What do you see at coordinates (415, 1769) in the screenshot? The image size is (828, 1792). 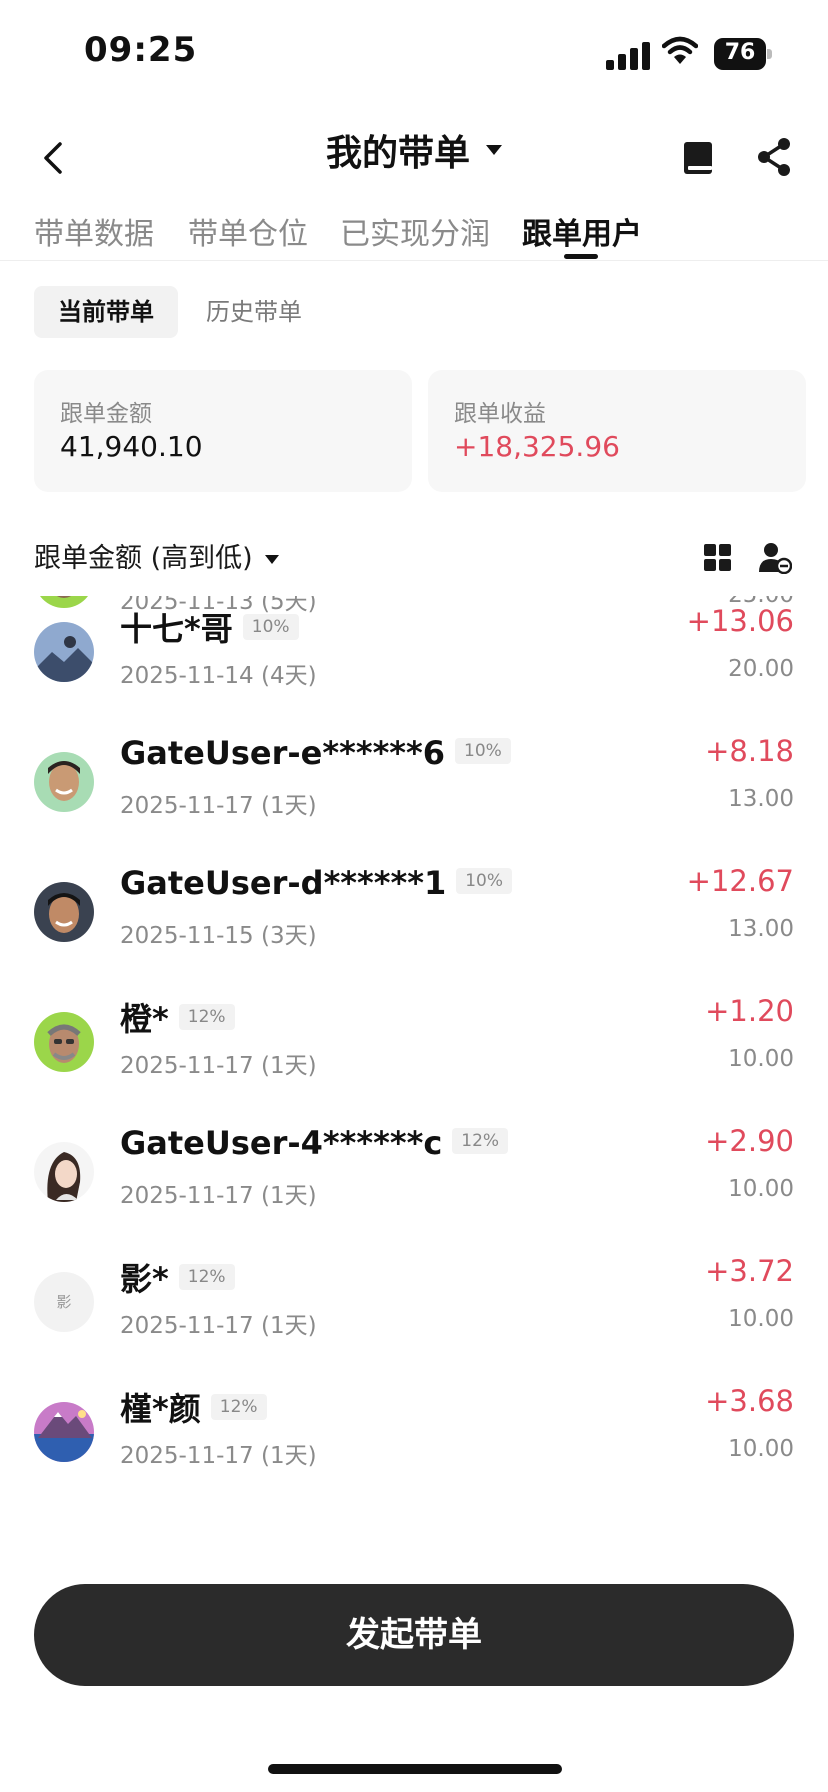 I see `home-indicator` at bounding box center [415, 1769].